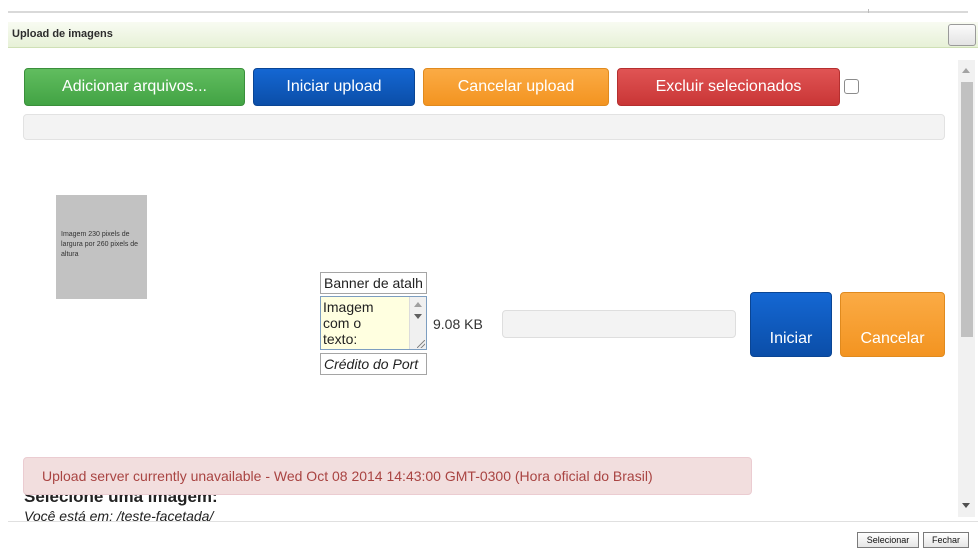 The width and height of the screenshot is (978, 554). Describe the element at coordinates (421, 344) in the screenshot. I see `resize-grip-icon` at that location.